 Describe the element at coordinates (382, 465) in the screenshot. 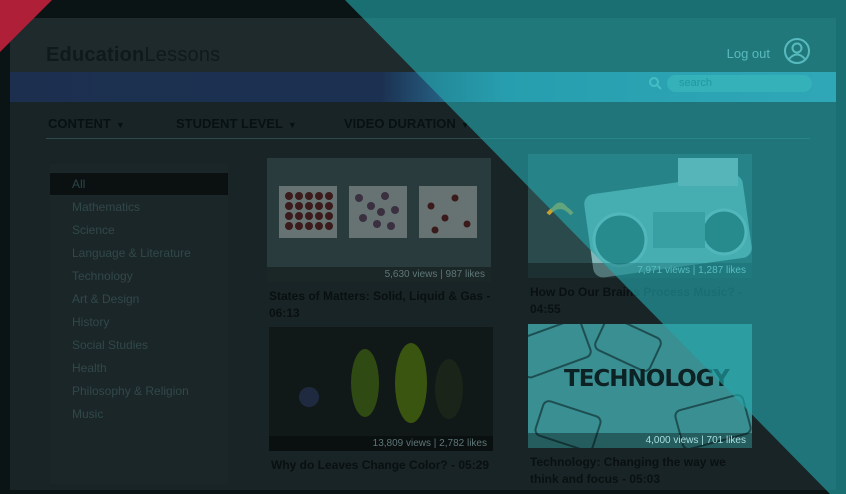

I see `video-title: Why do Leaves Change Color? - 05:29` at that location.